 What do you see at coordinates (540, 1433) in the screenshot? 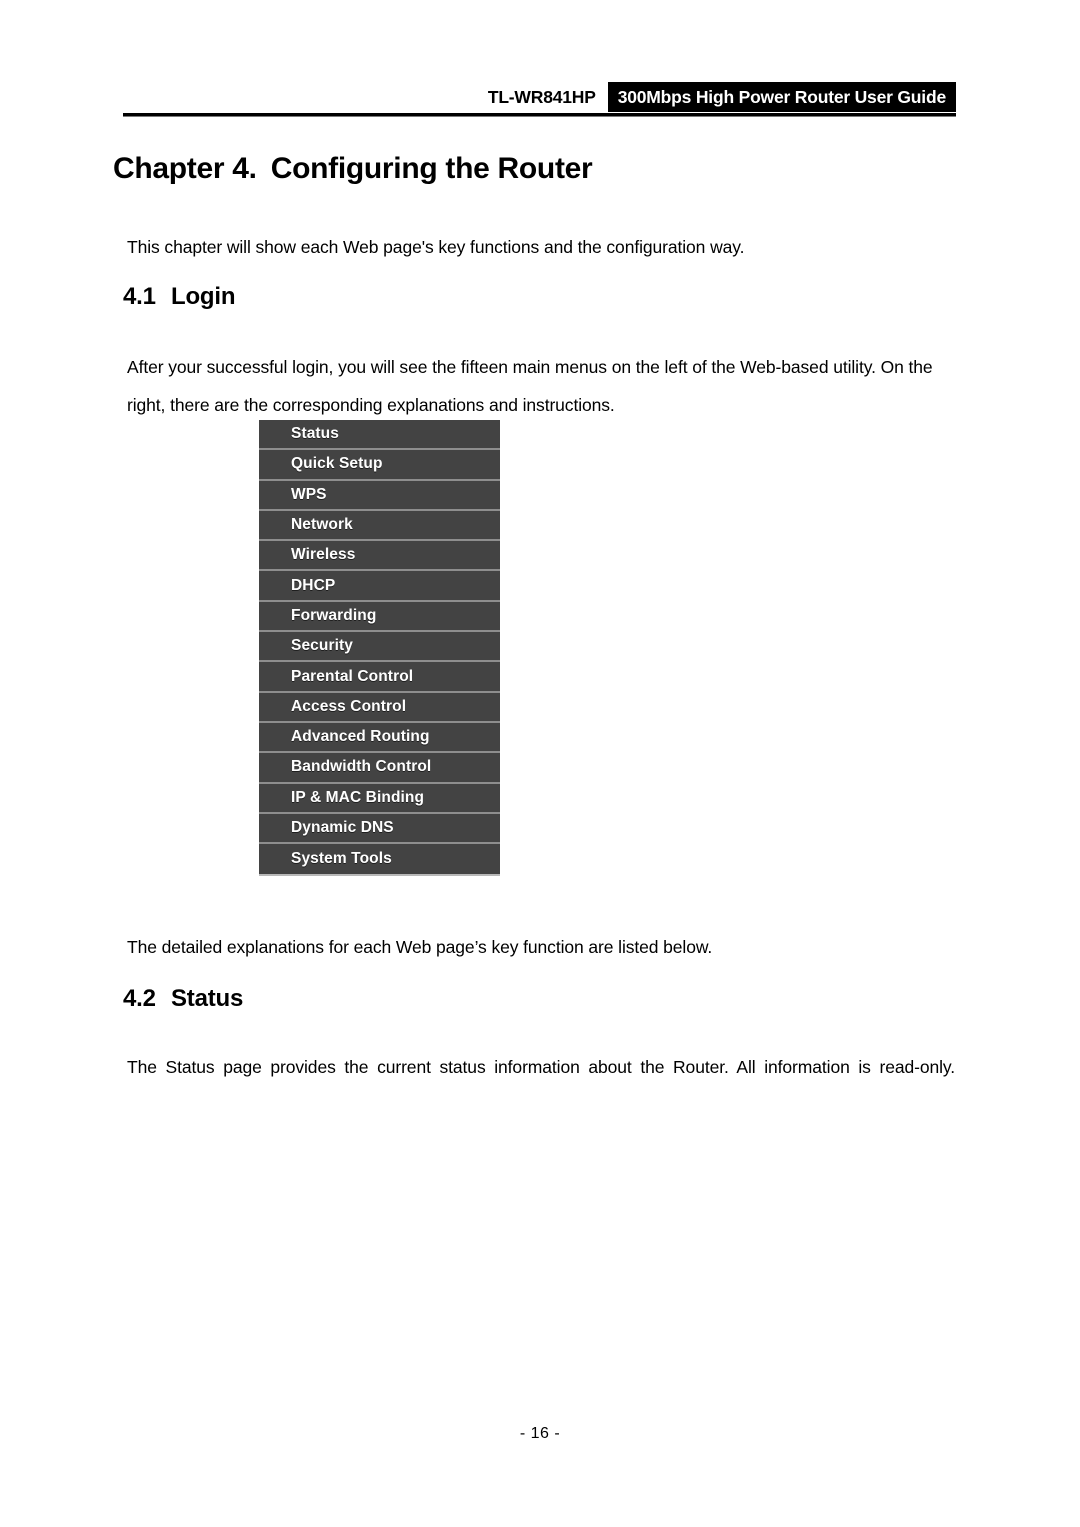
I see `page-number-footer: - 16 -` at bounding box center [540, 1433].